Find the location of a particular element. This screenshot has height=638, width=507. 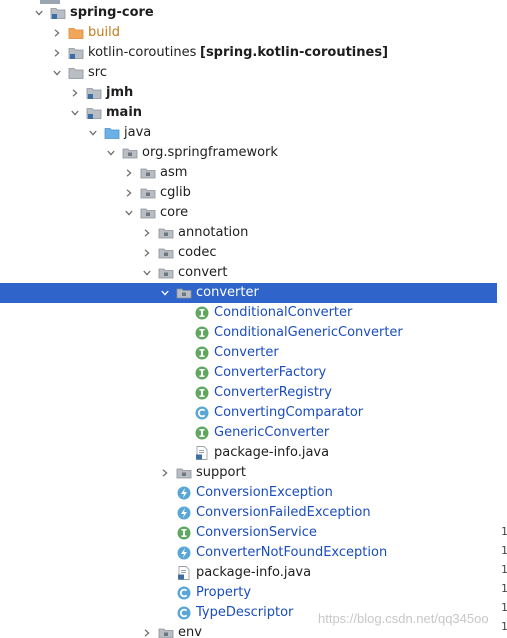

tree-node-label: main is located at coordinates (124, 112).